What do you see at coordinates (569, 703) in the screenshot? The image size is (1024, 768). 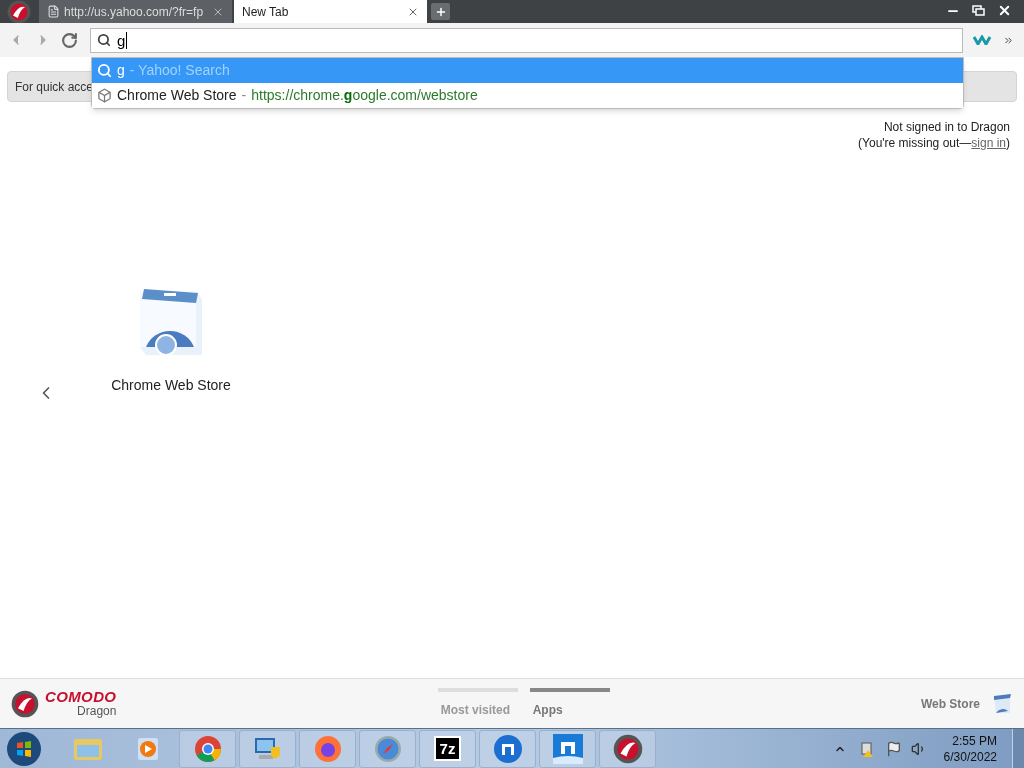 I see `footer-tab: Apps` at bounding box center [569, 703].